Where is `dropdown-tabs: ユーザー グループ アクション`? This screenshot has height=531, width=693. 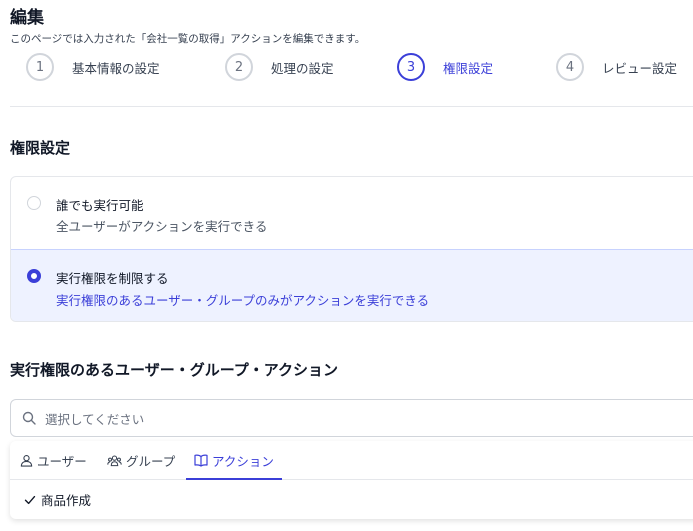
dropdown-tabs: ユーザー グループ アクション is located at coordinates (351, 460).